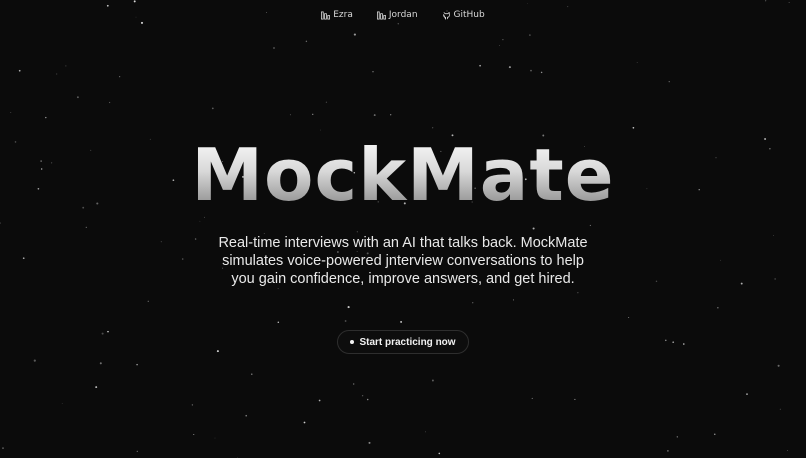  What do you see at coordinates (469, 15) in the screenshot?
I see `nav-link-label: GitHub` at bounding box center [469, 15].